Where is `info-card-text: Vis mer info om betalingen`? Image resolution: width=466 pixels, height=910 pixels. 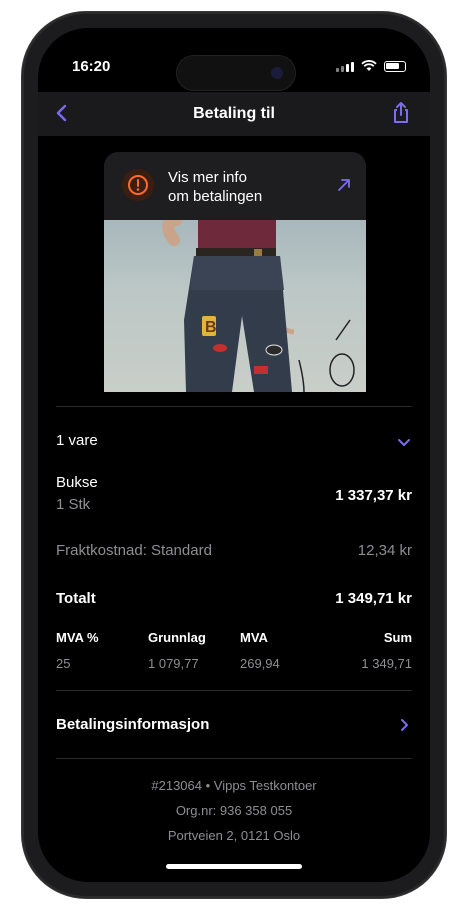
info-card-text: Vis mer info om betalingen is located at coordinates (243, 187).